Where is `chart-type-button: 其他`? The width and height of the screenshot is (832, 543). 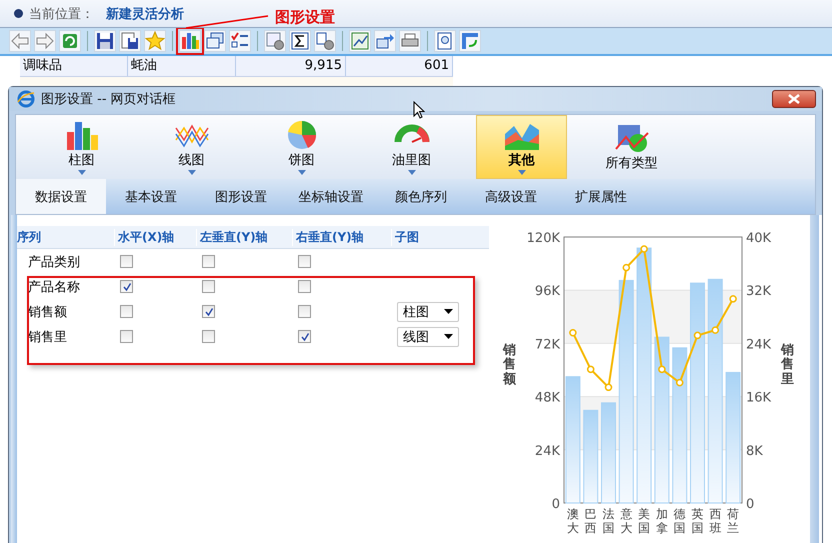 chart-type-button: 其他 is located at coordinates (521, 147).